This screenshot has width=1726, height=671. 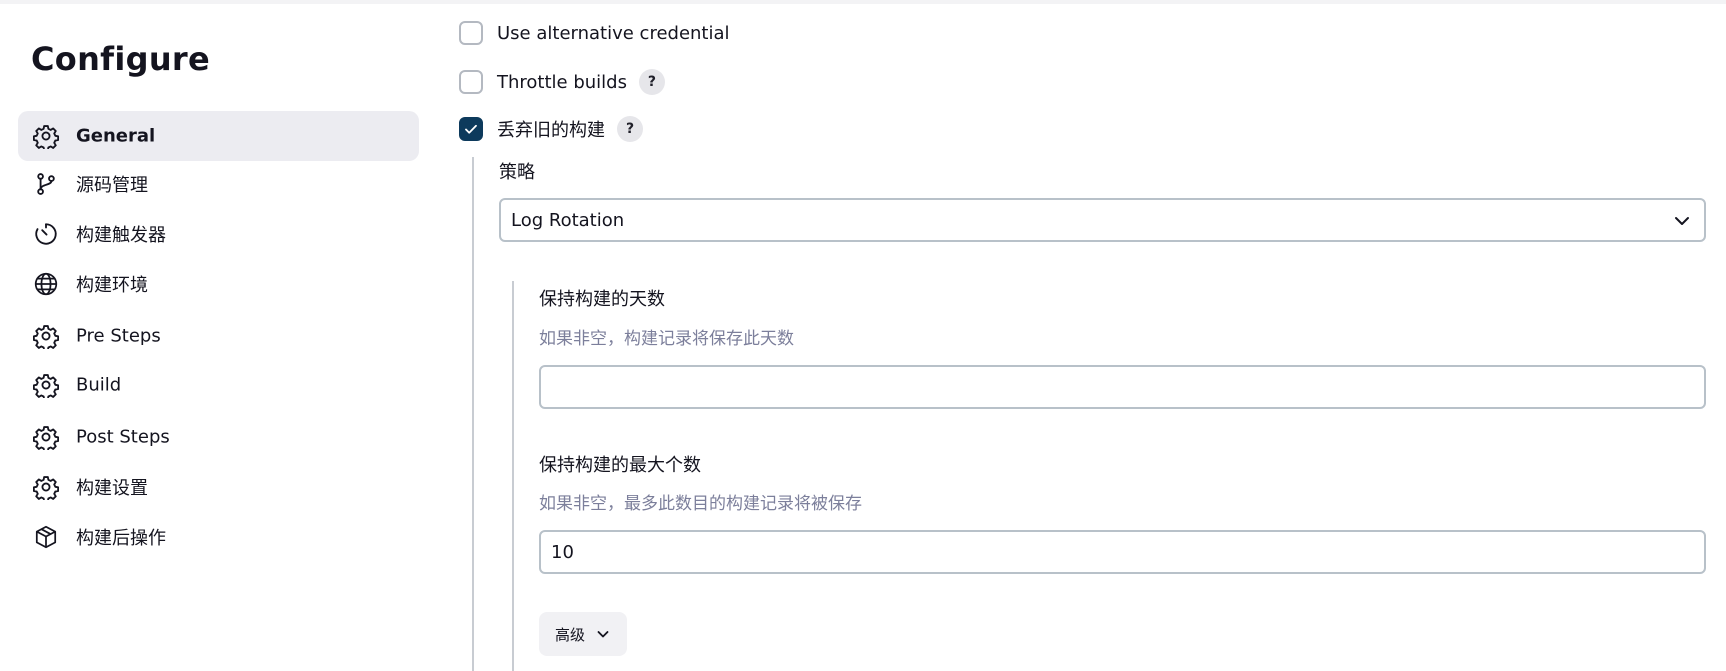 I want to click on strategy-label: 策略, so click(x=517, y=172).